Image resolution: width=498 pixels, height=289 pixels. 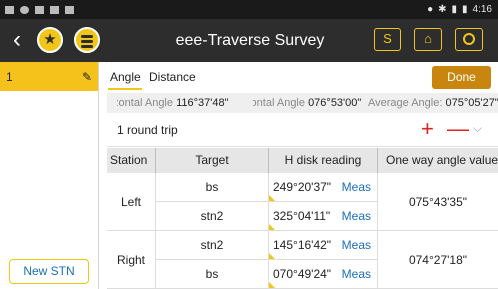 I want to click on header-target: Target, so click(x=212, y=160).